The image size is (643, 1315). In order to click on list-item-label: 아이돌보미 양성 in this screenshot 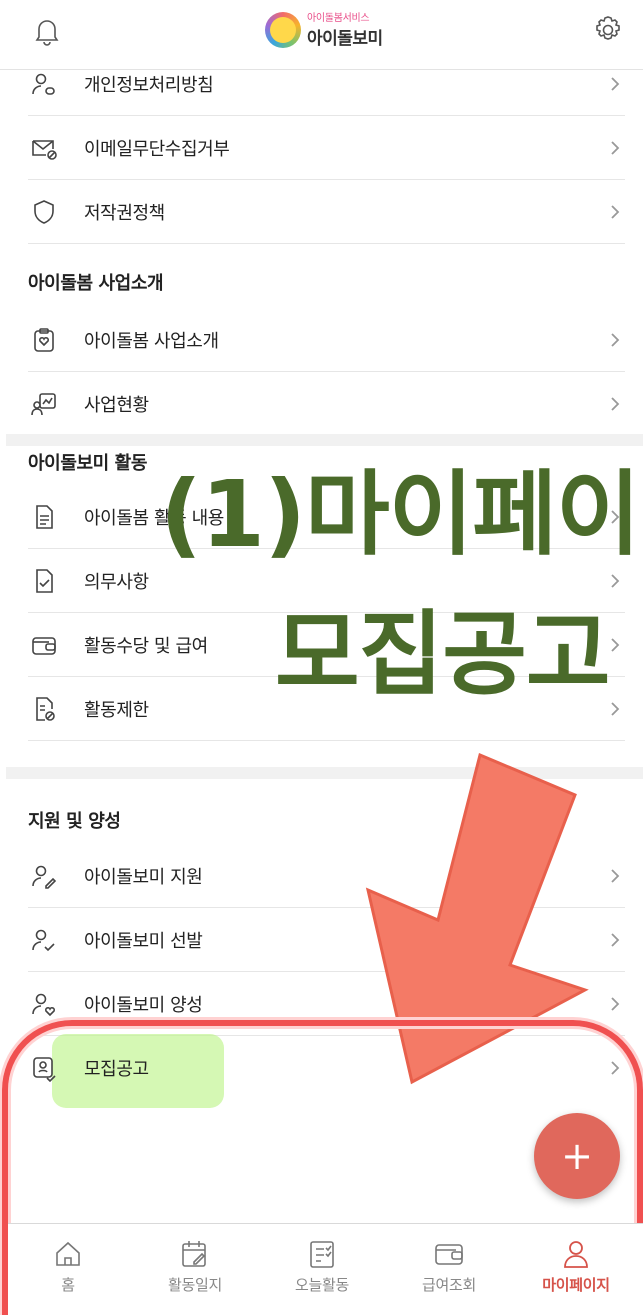, I will do `click(143, 1005)`.